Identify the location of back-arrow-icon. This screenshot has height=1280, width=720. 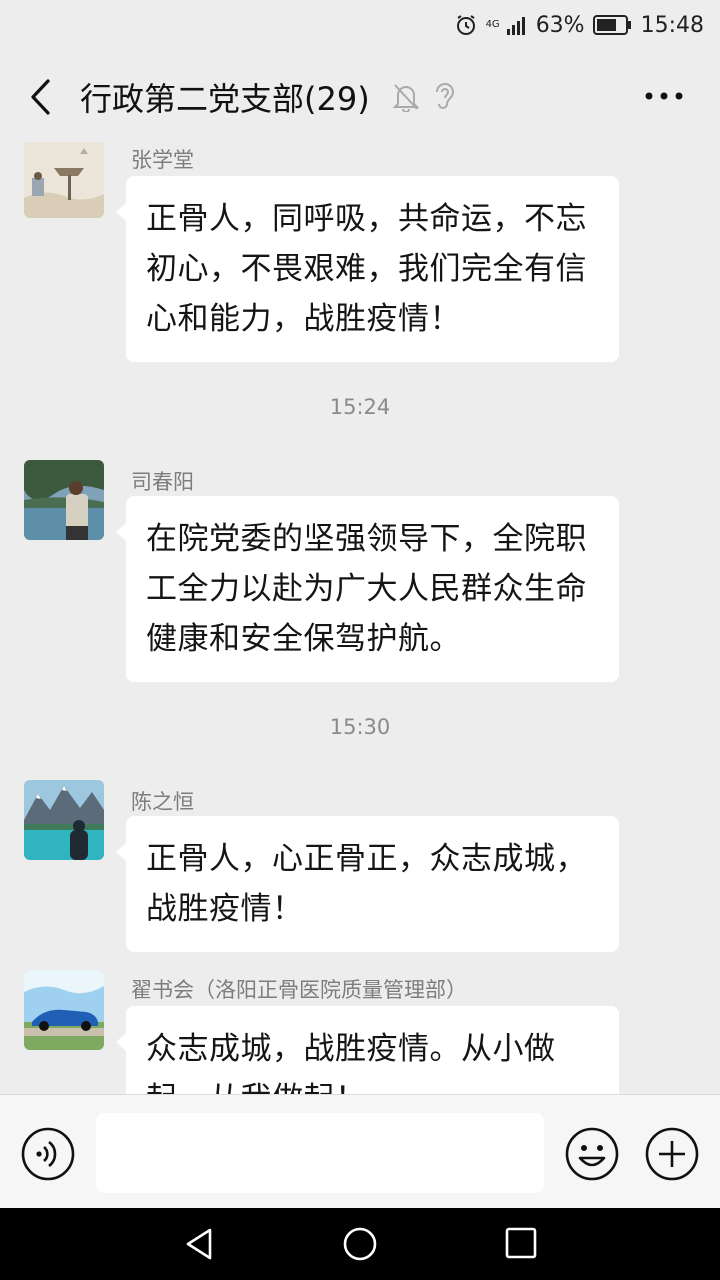
(40, 97).